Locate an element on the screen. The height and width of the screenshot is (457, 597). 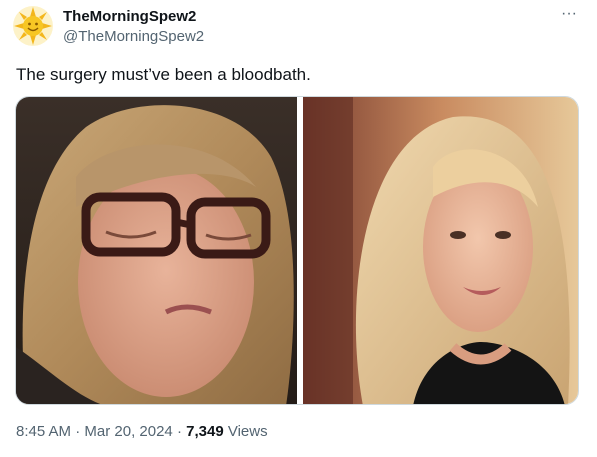
author-avatar is located at coordinates (33, 26).